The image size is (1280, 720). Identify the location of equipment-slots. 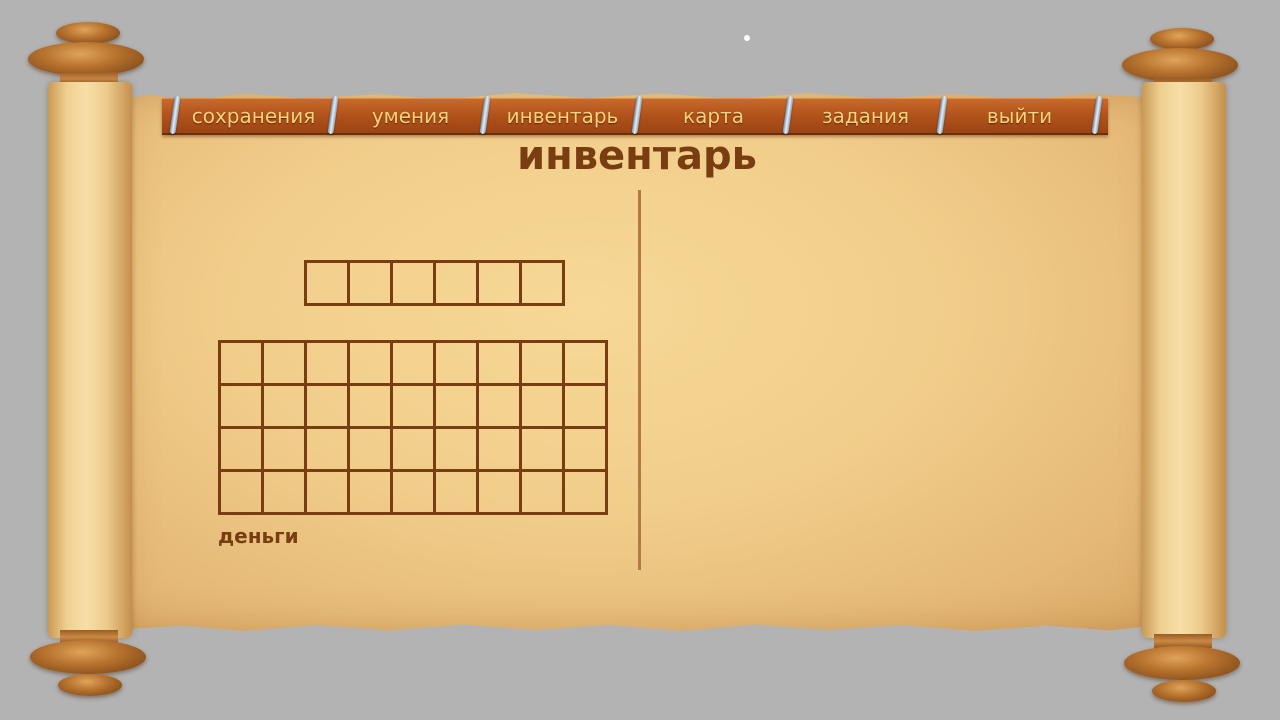
(434, 283).